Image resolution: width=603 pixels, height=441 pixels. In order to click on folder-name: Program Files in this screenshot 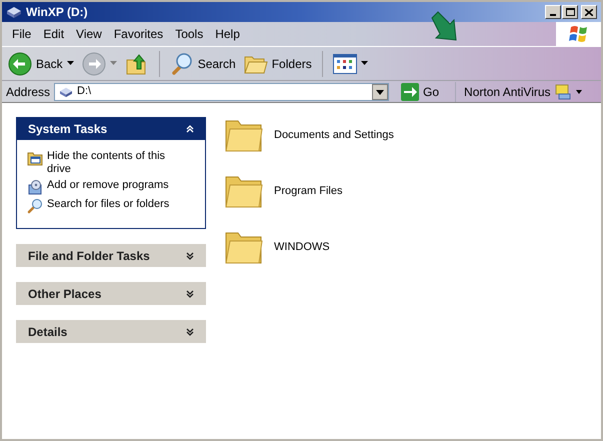, I will do `click(308, 191)`.